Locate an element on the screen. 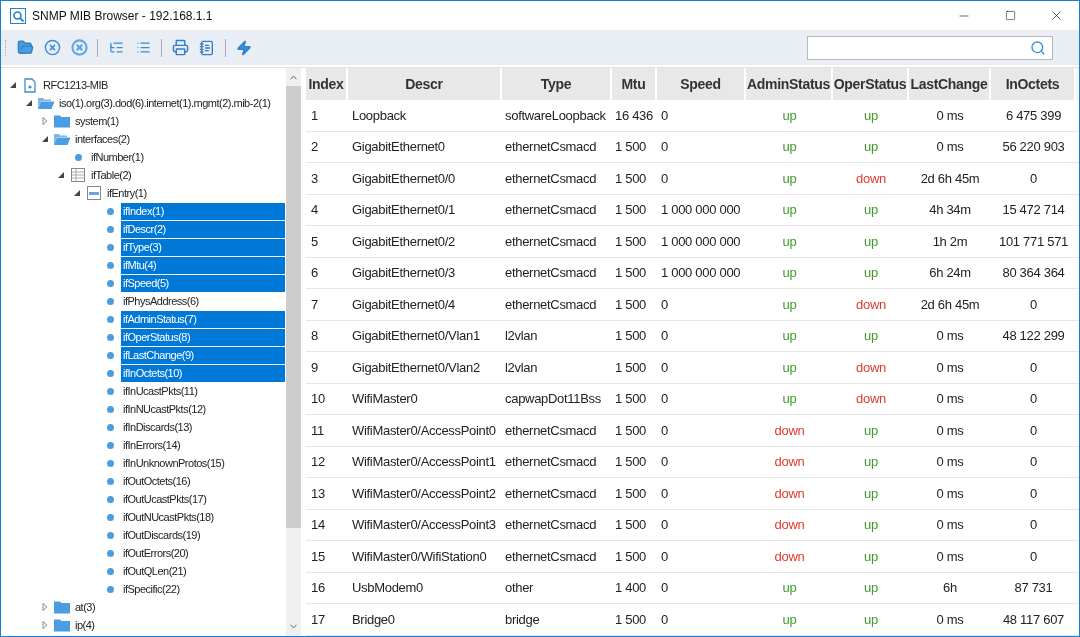 The image size is (1080, 637). column-header: AdminStatus is located at coordinates (789, 84).